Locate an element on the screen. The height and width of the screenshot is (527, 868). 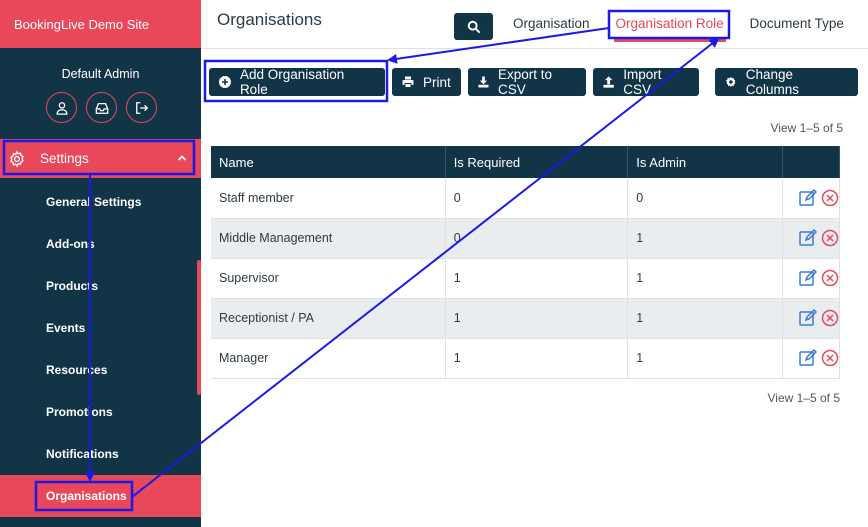
plus-circle-icon is located at coordinates (225, 82).